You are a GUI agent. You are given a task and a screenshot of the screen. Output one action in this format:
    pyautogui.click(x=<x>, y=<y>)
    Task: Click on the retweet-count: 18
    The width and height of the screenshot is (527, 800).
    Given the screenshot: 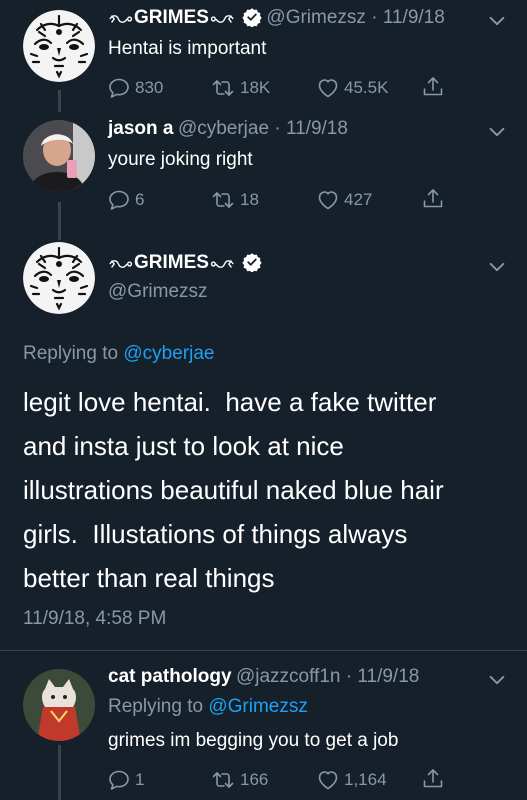 What is the action you would take?
    pyautogui.click(x=249, y=199)
    